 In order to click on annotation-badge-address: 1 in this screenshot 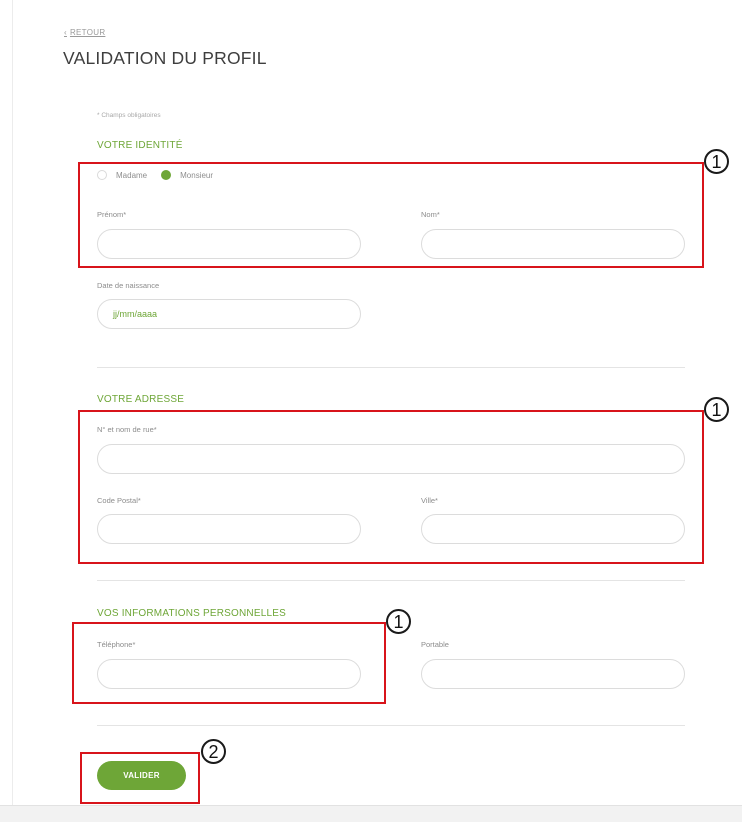, I will do `click(716, 409)`.